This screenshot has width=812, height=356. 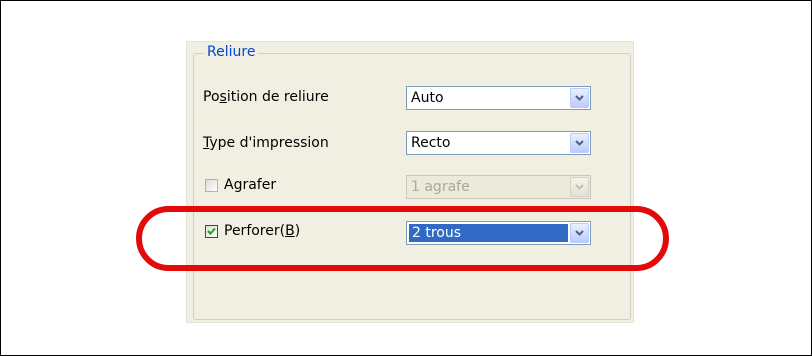 I want to click on punch-checkbox, so click(x=211, y=231).